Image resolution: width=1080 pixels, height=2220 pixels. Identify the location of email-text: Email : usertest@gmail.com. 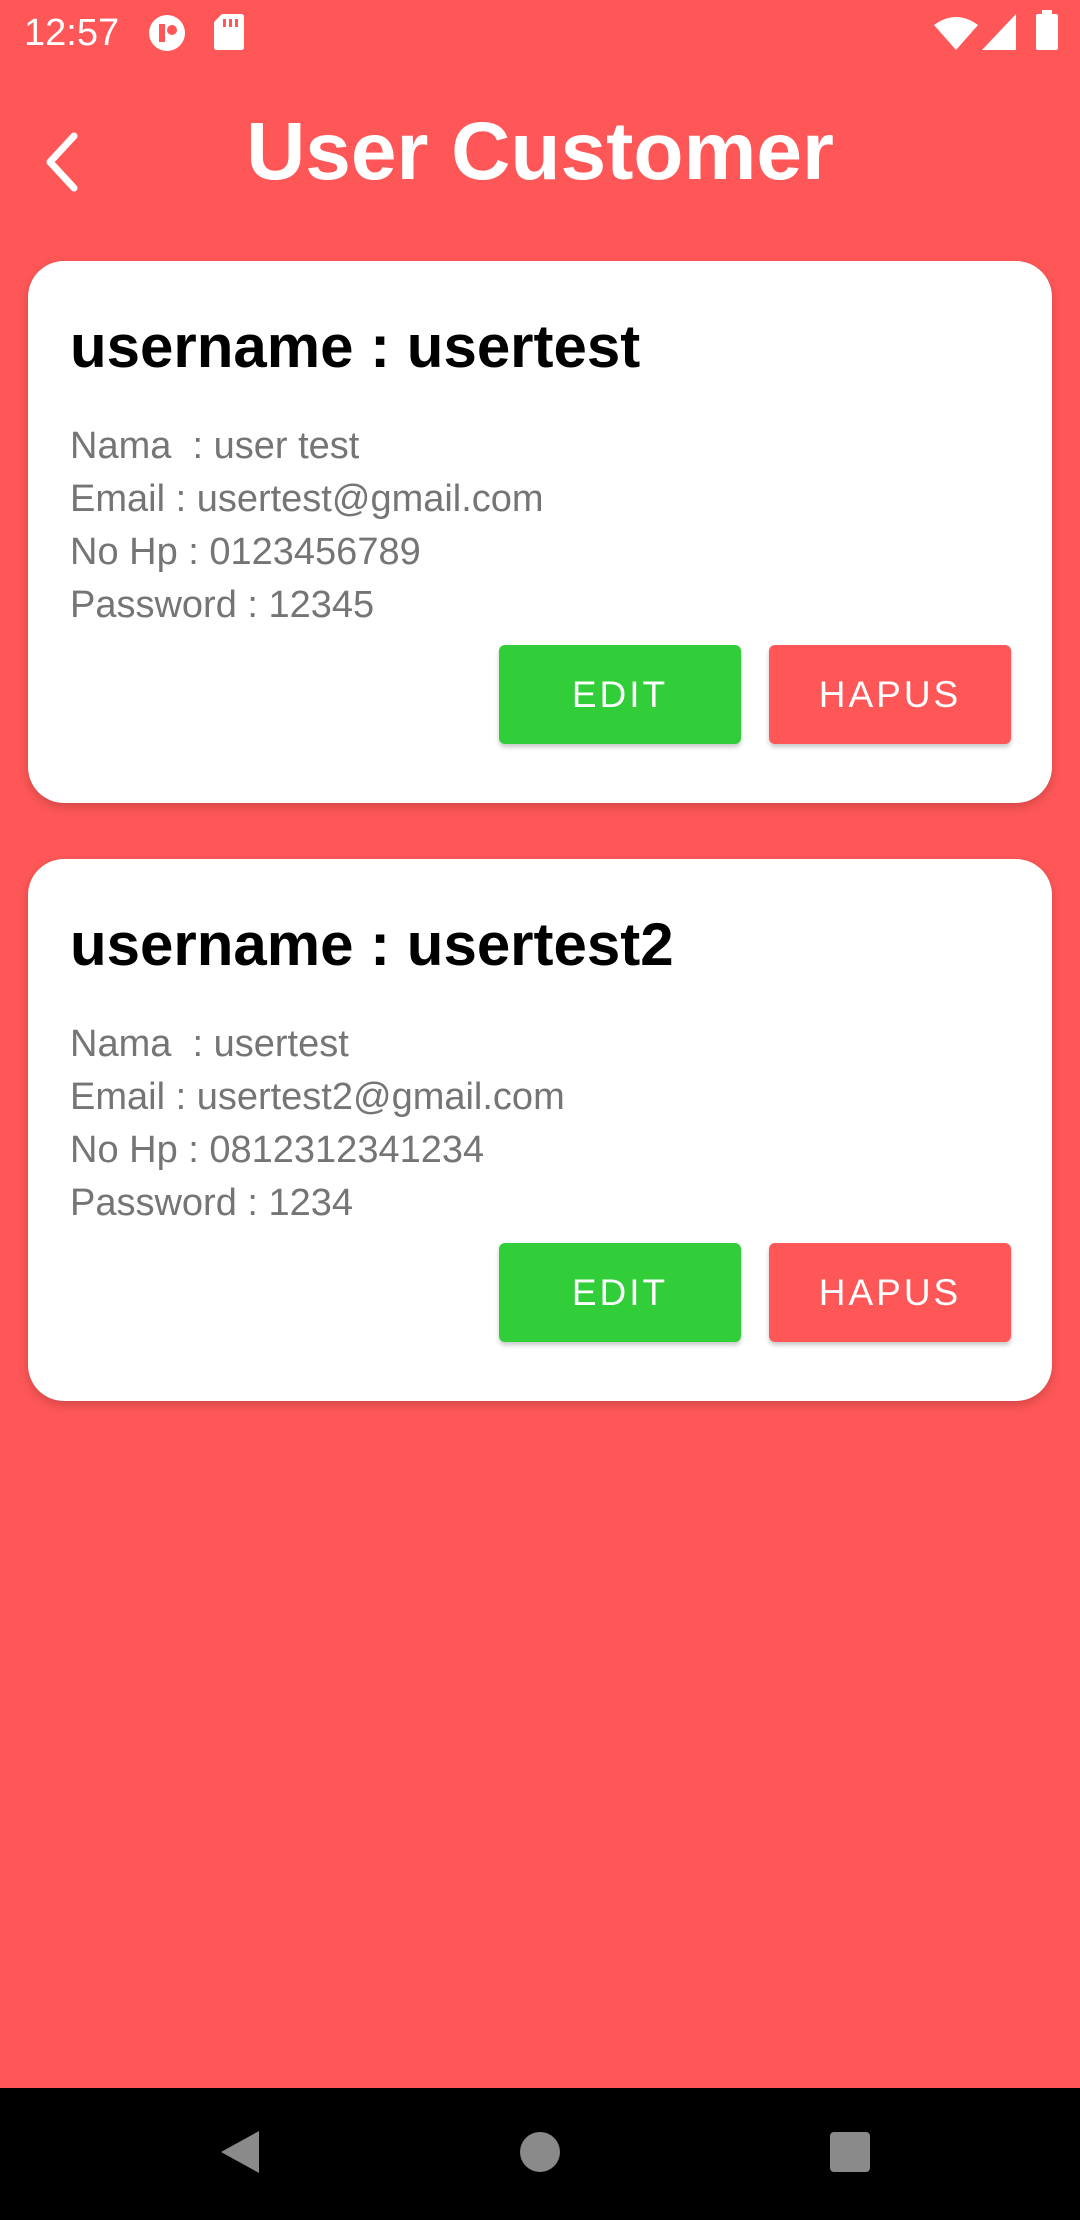
(307, 499).